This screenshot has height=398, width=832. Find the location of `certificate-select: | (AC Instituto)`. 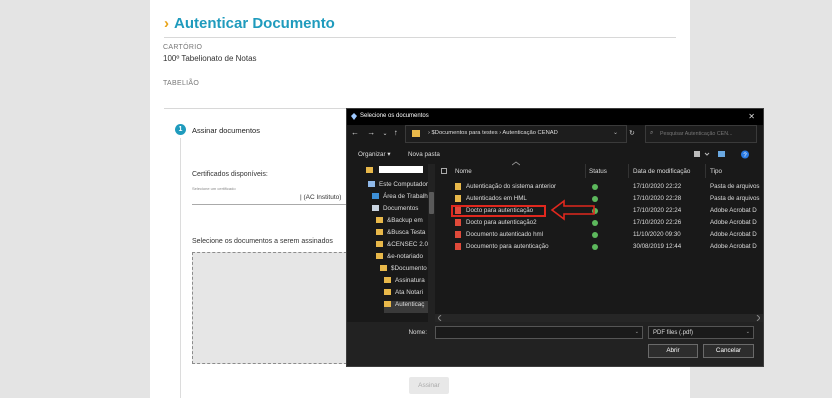

certificate-select: | (AC Instituto) is located at coordinates (320, 197).